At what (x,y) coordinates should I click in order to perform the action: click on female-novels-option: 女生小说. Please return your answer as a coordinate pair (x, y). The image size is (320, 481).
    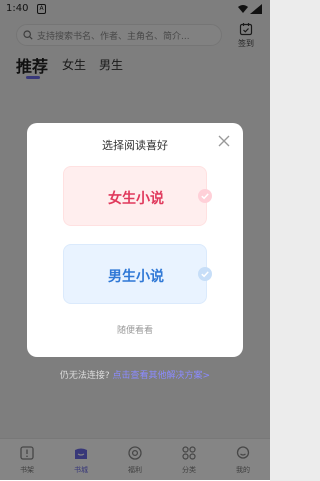
    Looking at the image, I should click on (137, 196).